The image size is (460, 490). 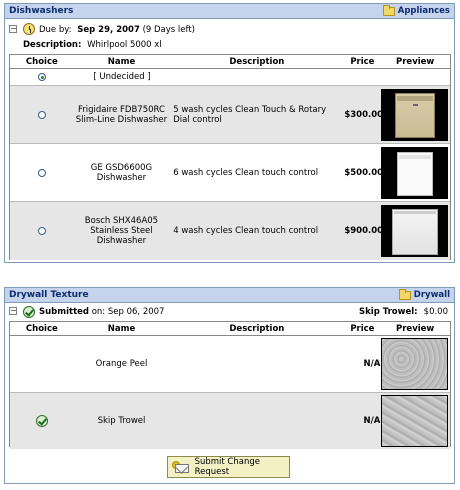 What do you see at coordinates (364, 114) in the screenshot?
I see `item-price: $300.00` at bounding box center [364, 114].